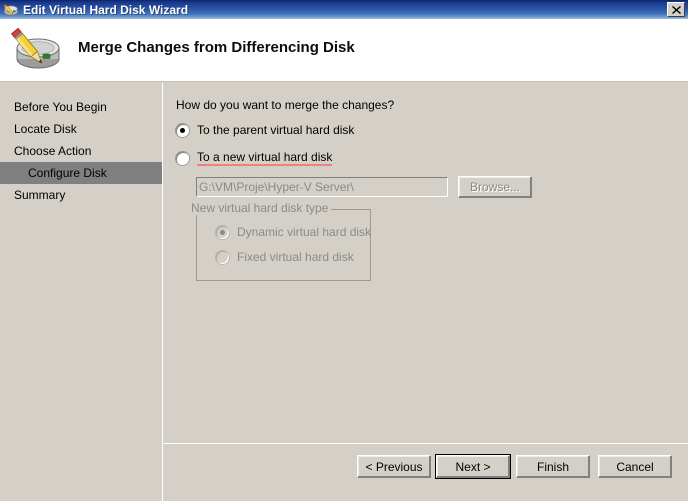 Image resolution: width=688 pixels, height=501 pixels. What do you see at coordinates (37, 50) in the screenshot?
I see `hard-disk-pencil-icon` at bounding box center [37, 50].